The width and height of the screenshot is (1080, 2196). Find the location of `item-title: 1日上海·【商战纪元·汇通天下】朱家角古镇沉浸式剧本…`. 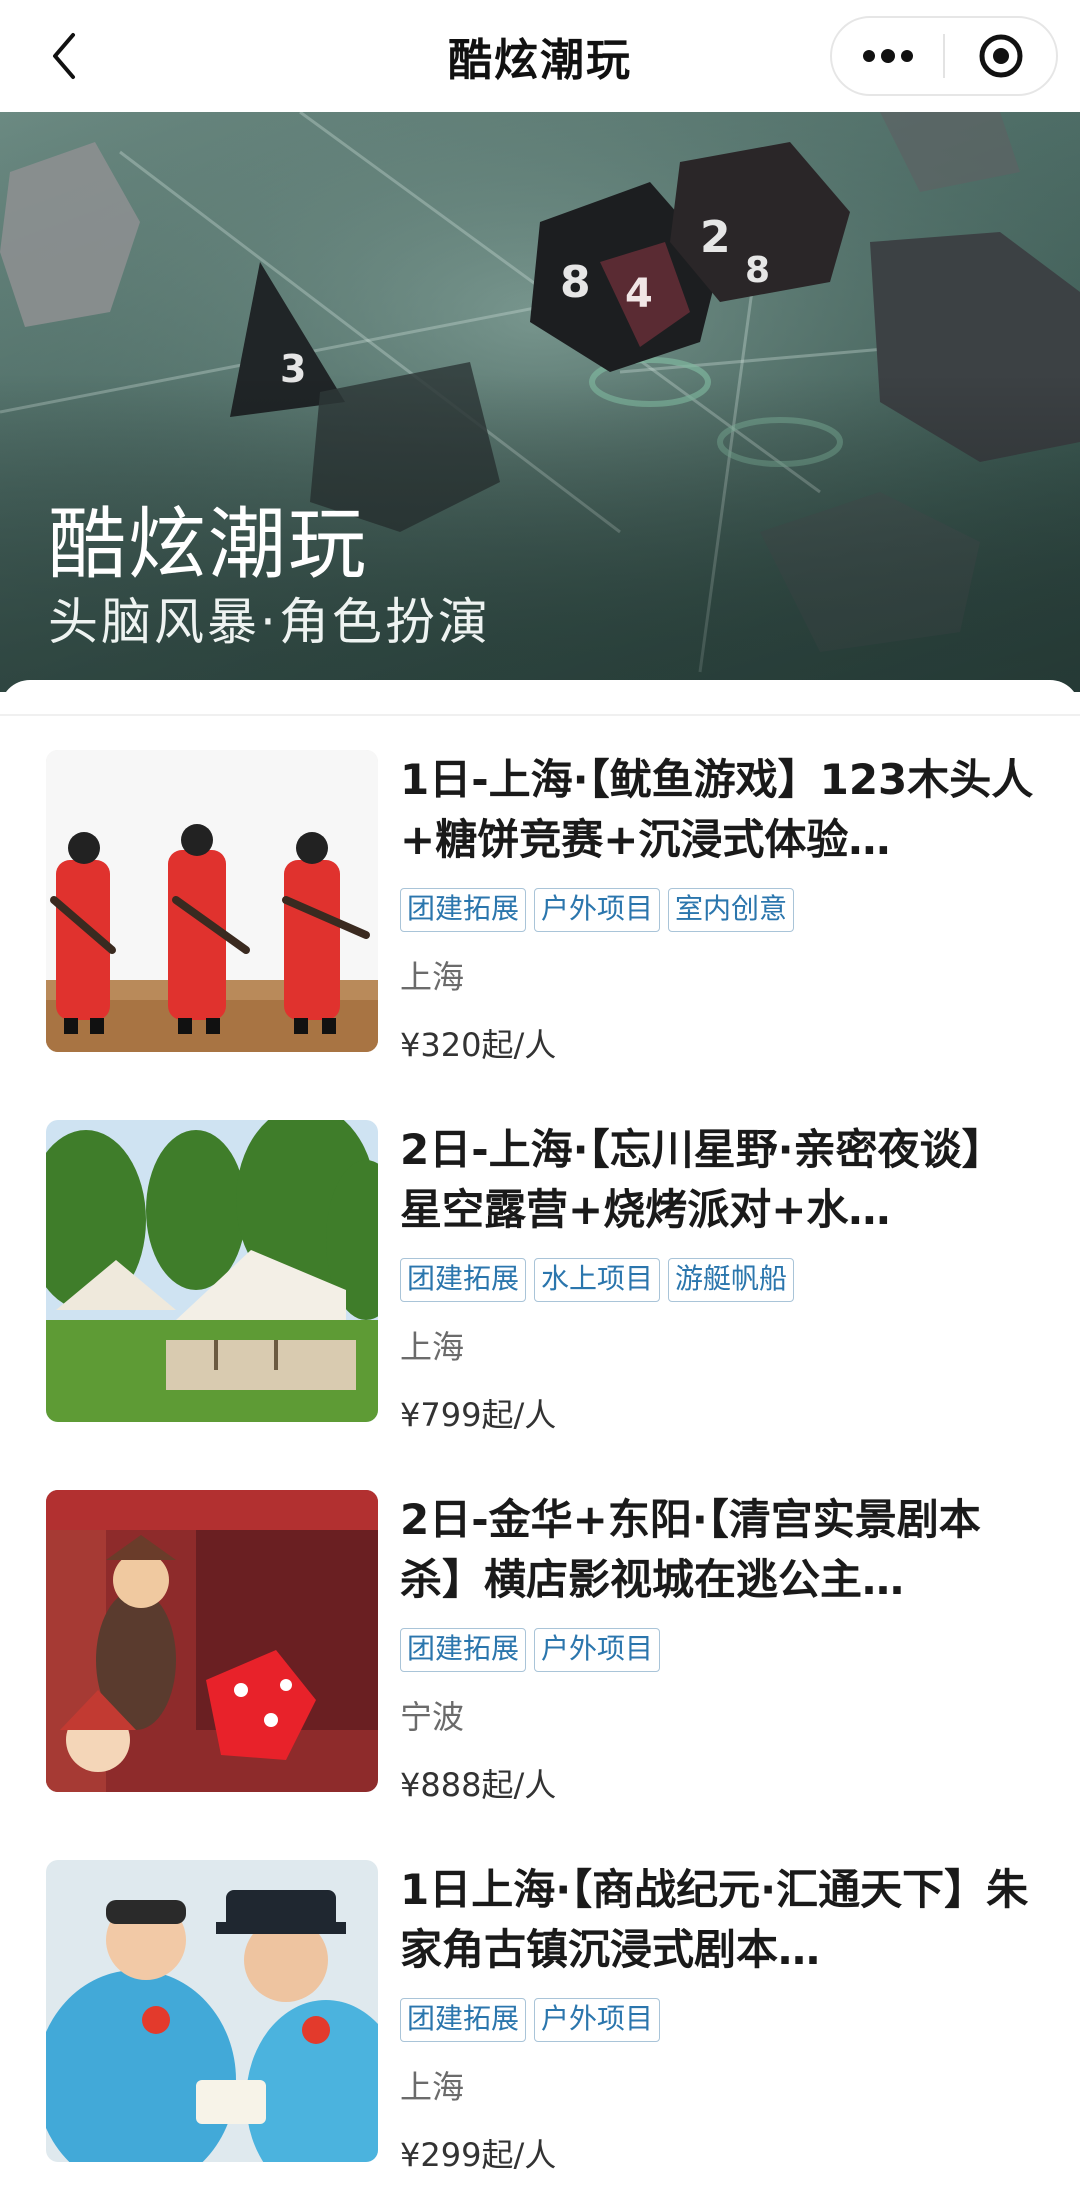

item-title: 1日上海·【商战纪元·汇通天下】朱家角古镇沉浸式剧本… is located at coordinates (720, 1920).